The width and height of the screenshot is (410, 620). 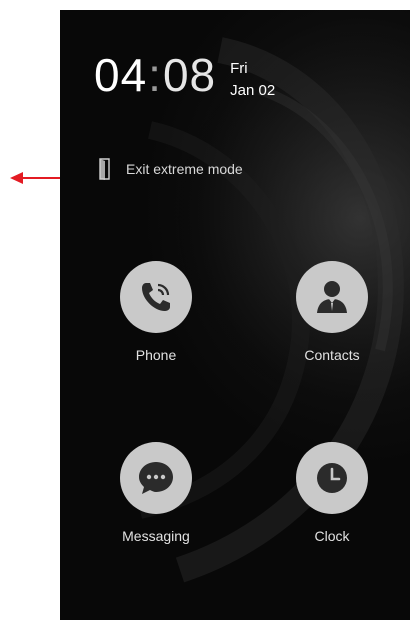 I want to click on app-clock-circle, so click(x=332, y=478).